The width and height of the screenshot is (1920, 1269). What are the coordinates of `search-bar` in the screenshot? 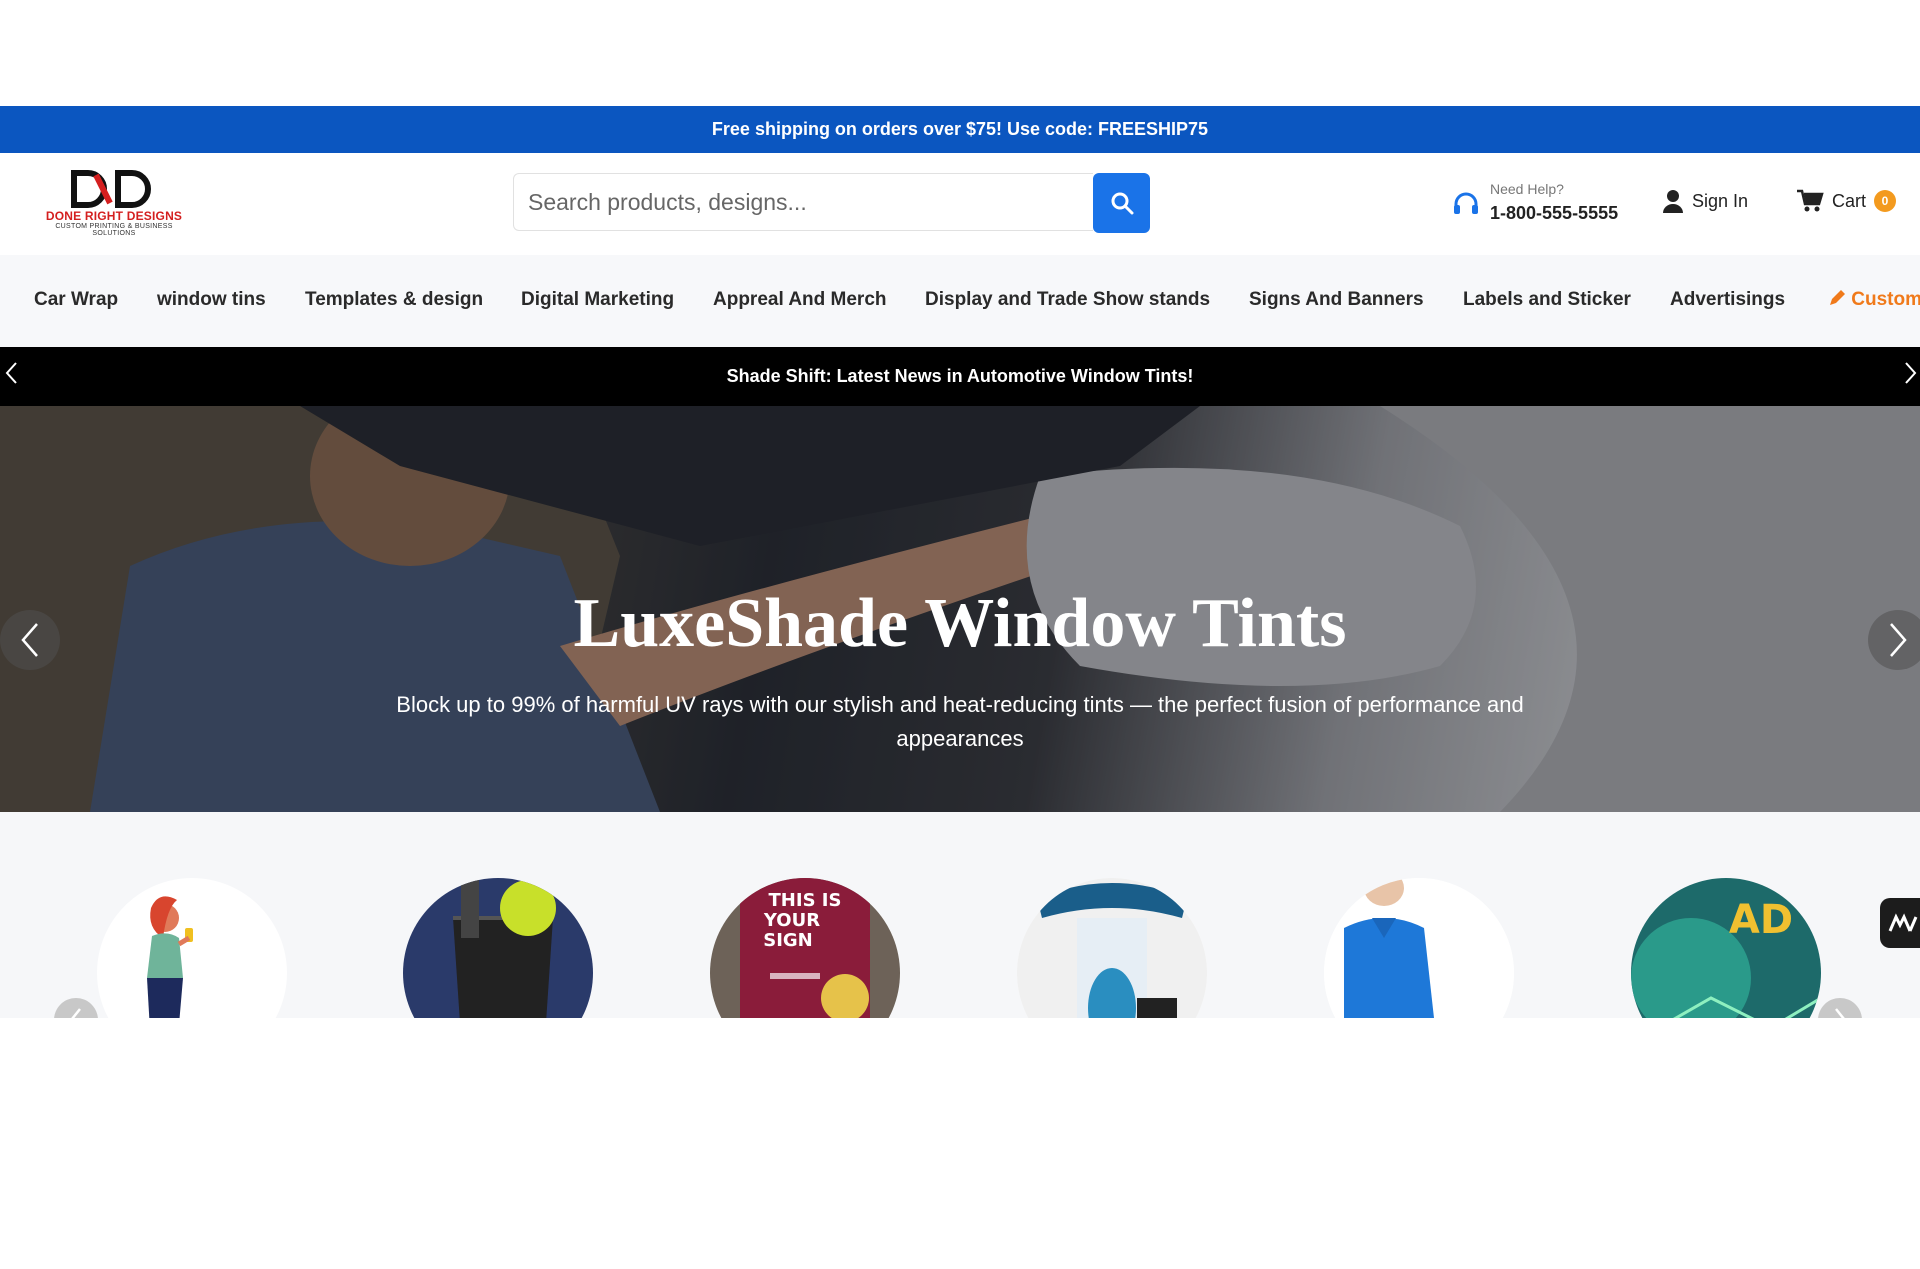 It's located at (831, 203).